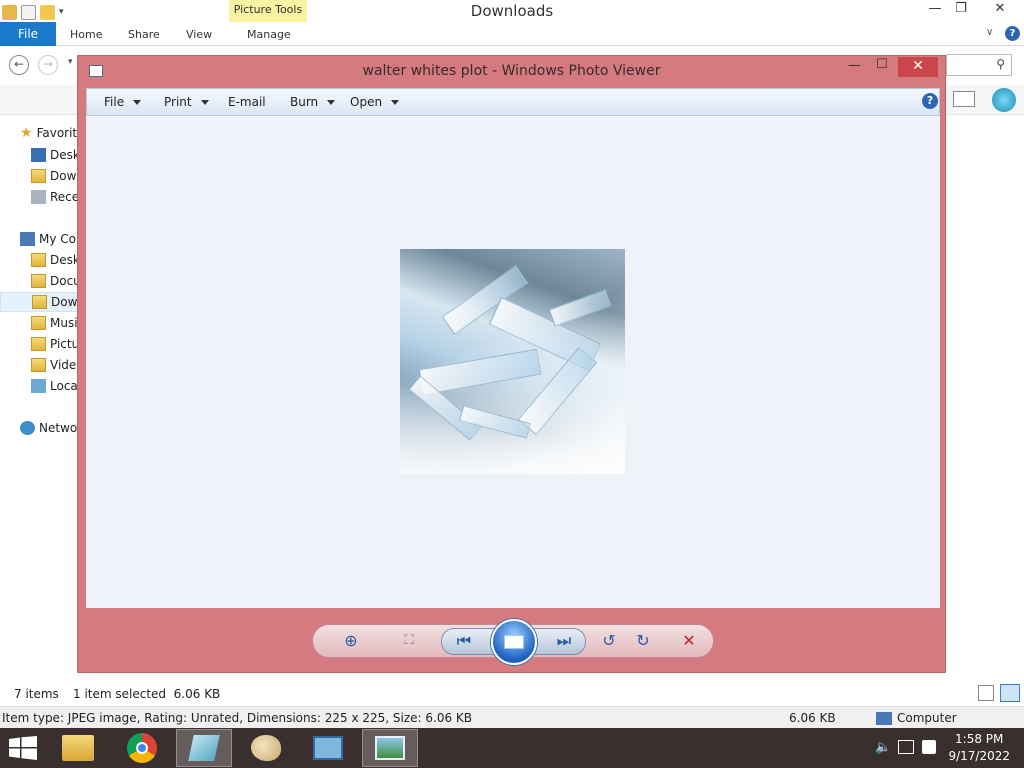  What do you see at coordinates (929, 747) in the screenshot?
I see `action-center-icon` at bounding box center [929, 747].